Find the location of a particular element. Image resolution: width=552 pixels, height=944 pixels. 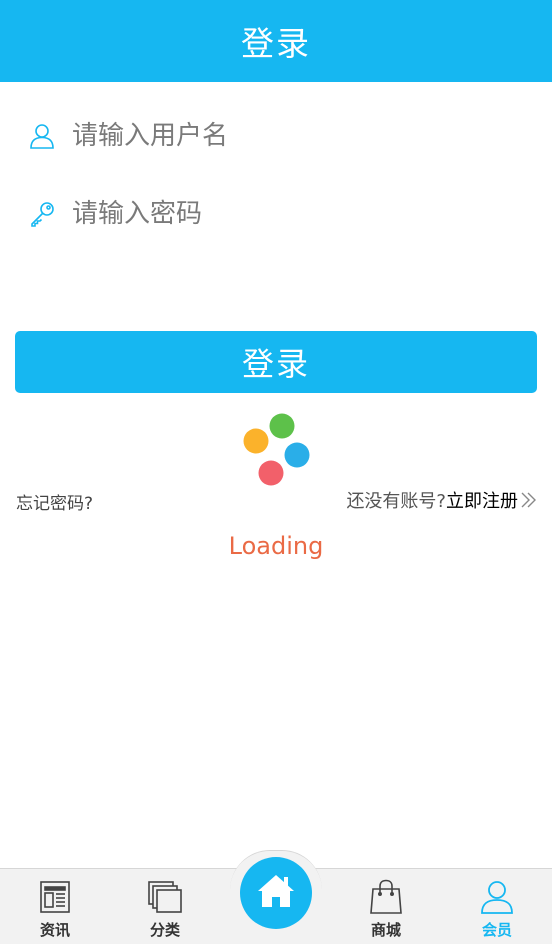

password-row is located at coordinates (276, 214).